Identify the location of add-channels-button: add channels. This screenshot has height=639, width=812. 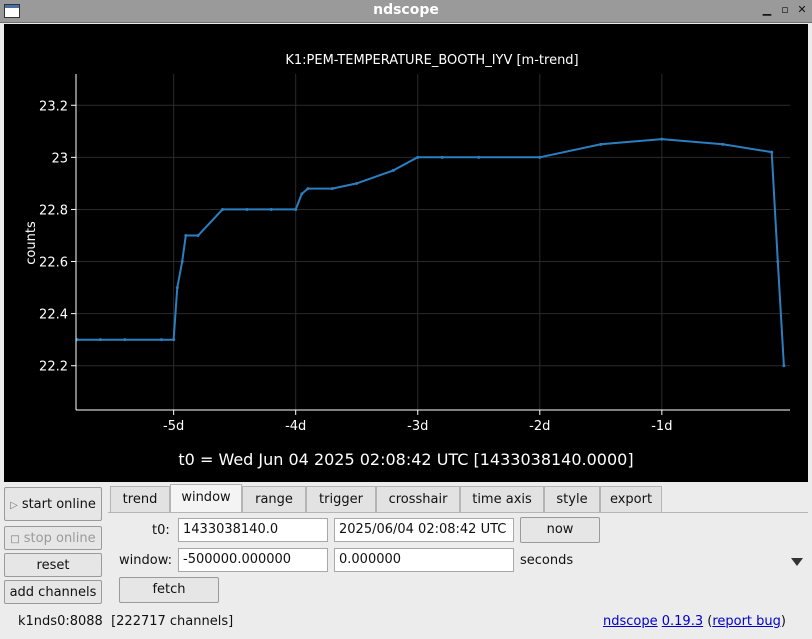
(53, 592).